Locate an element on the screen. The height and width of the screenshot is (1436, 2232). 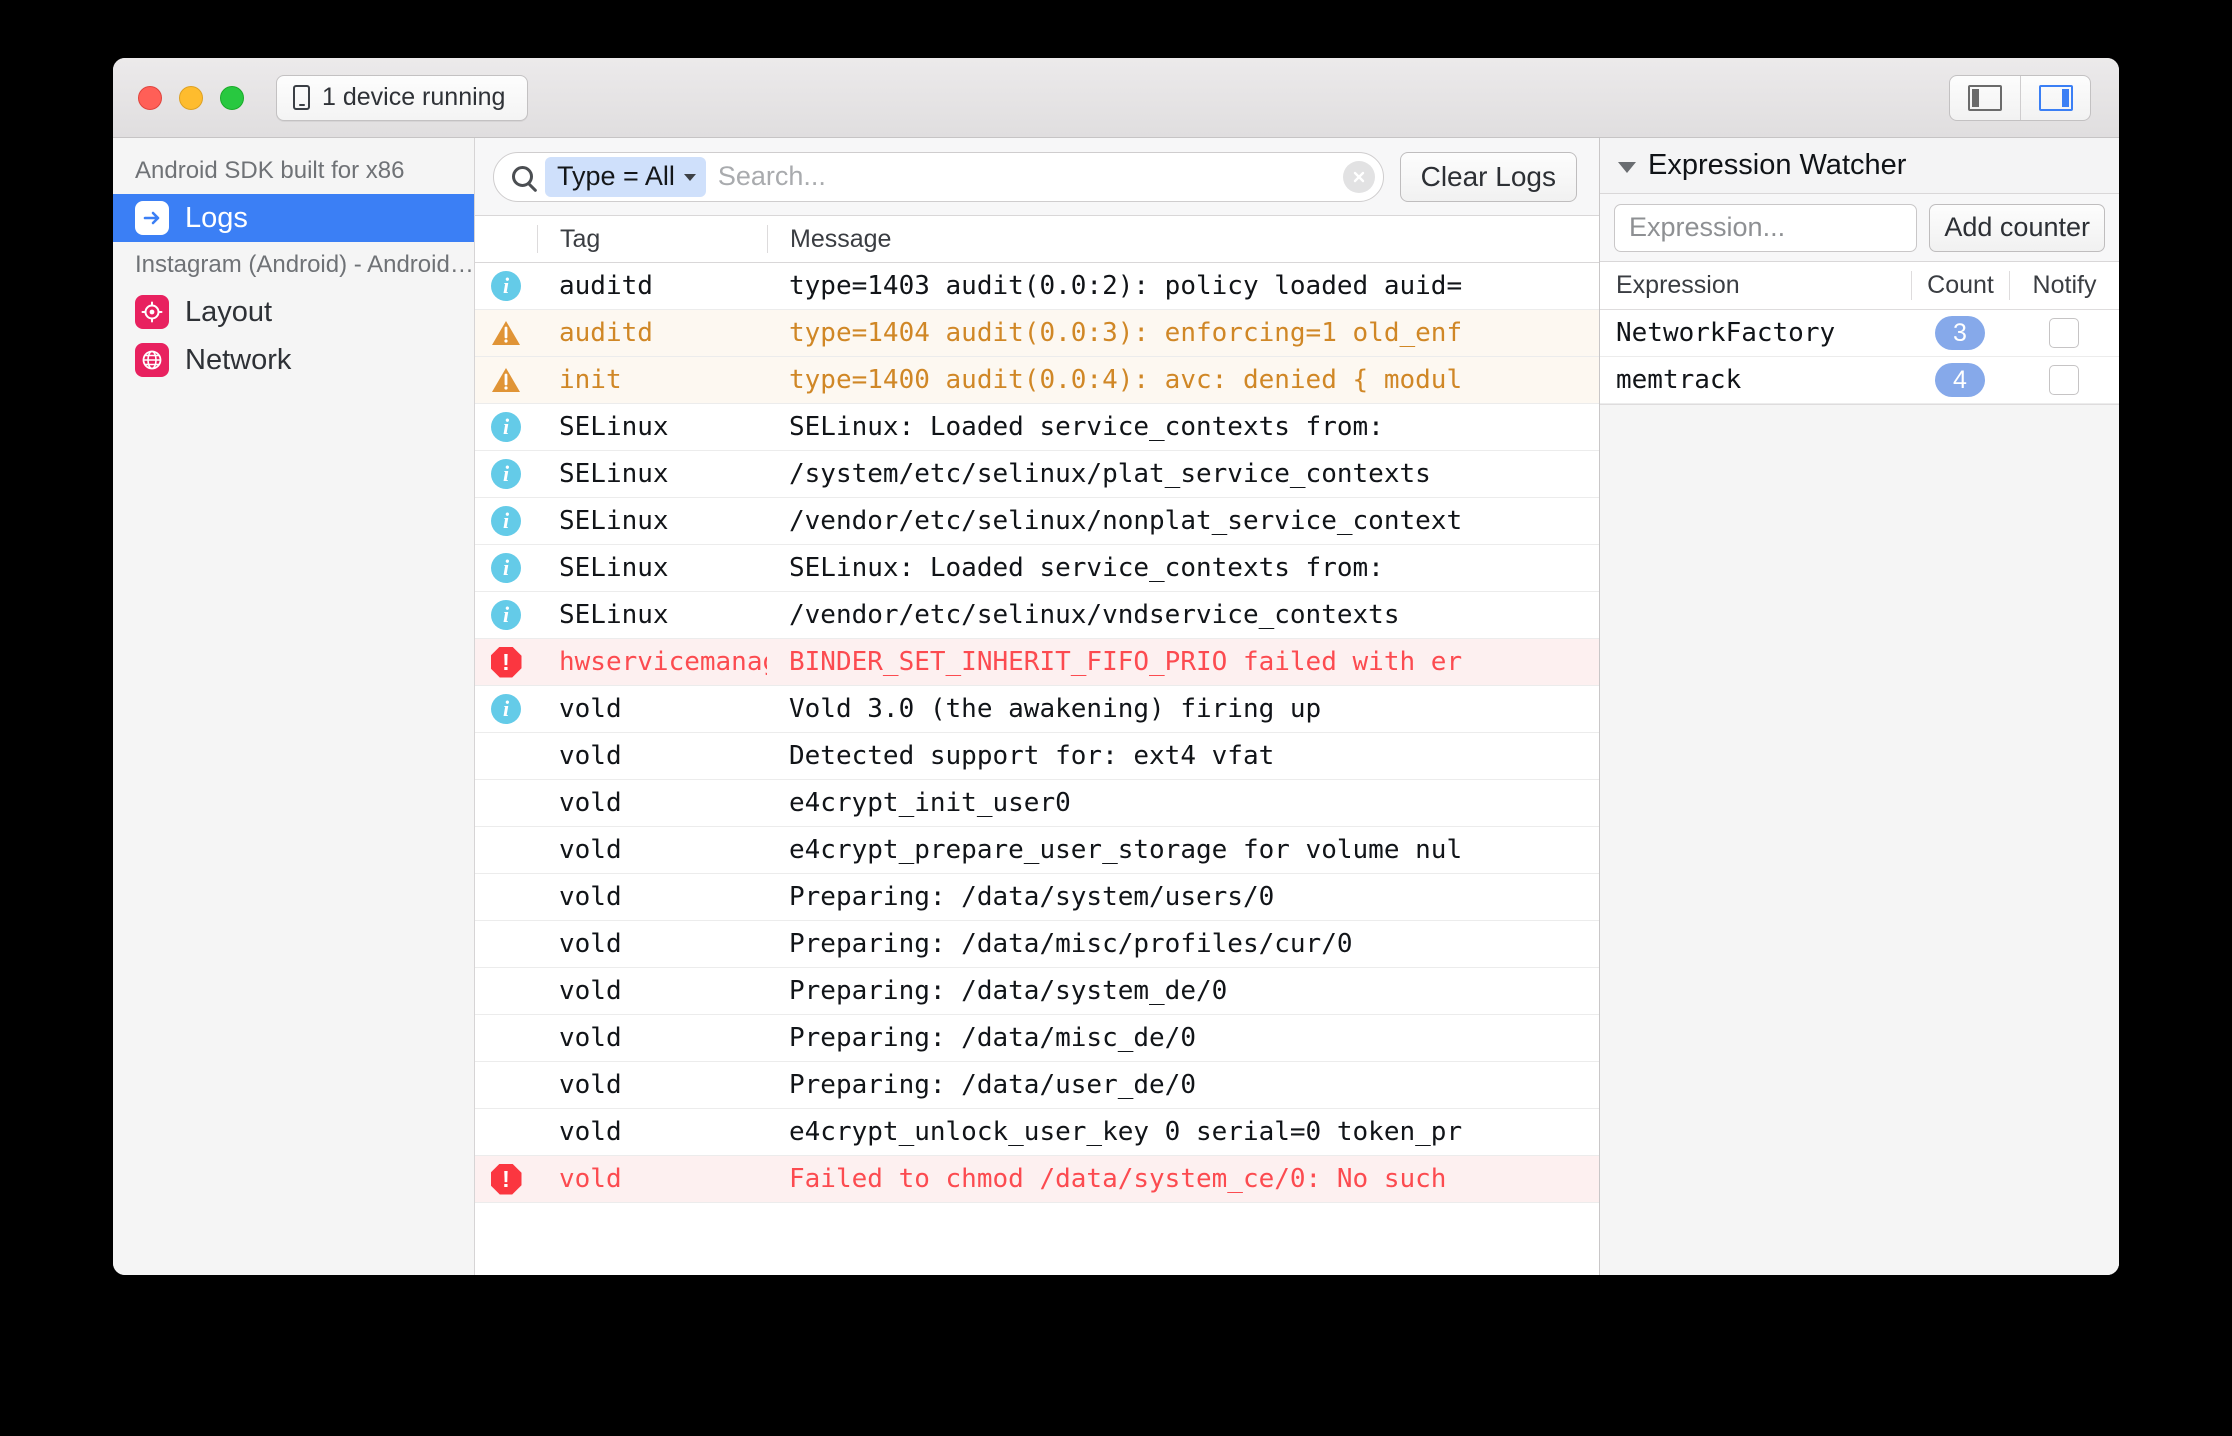
arrow-right-icon is located at coordinates (152, 218).